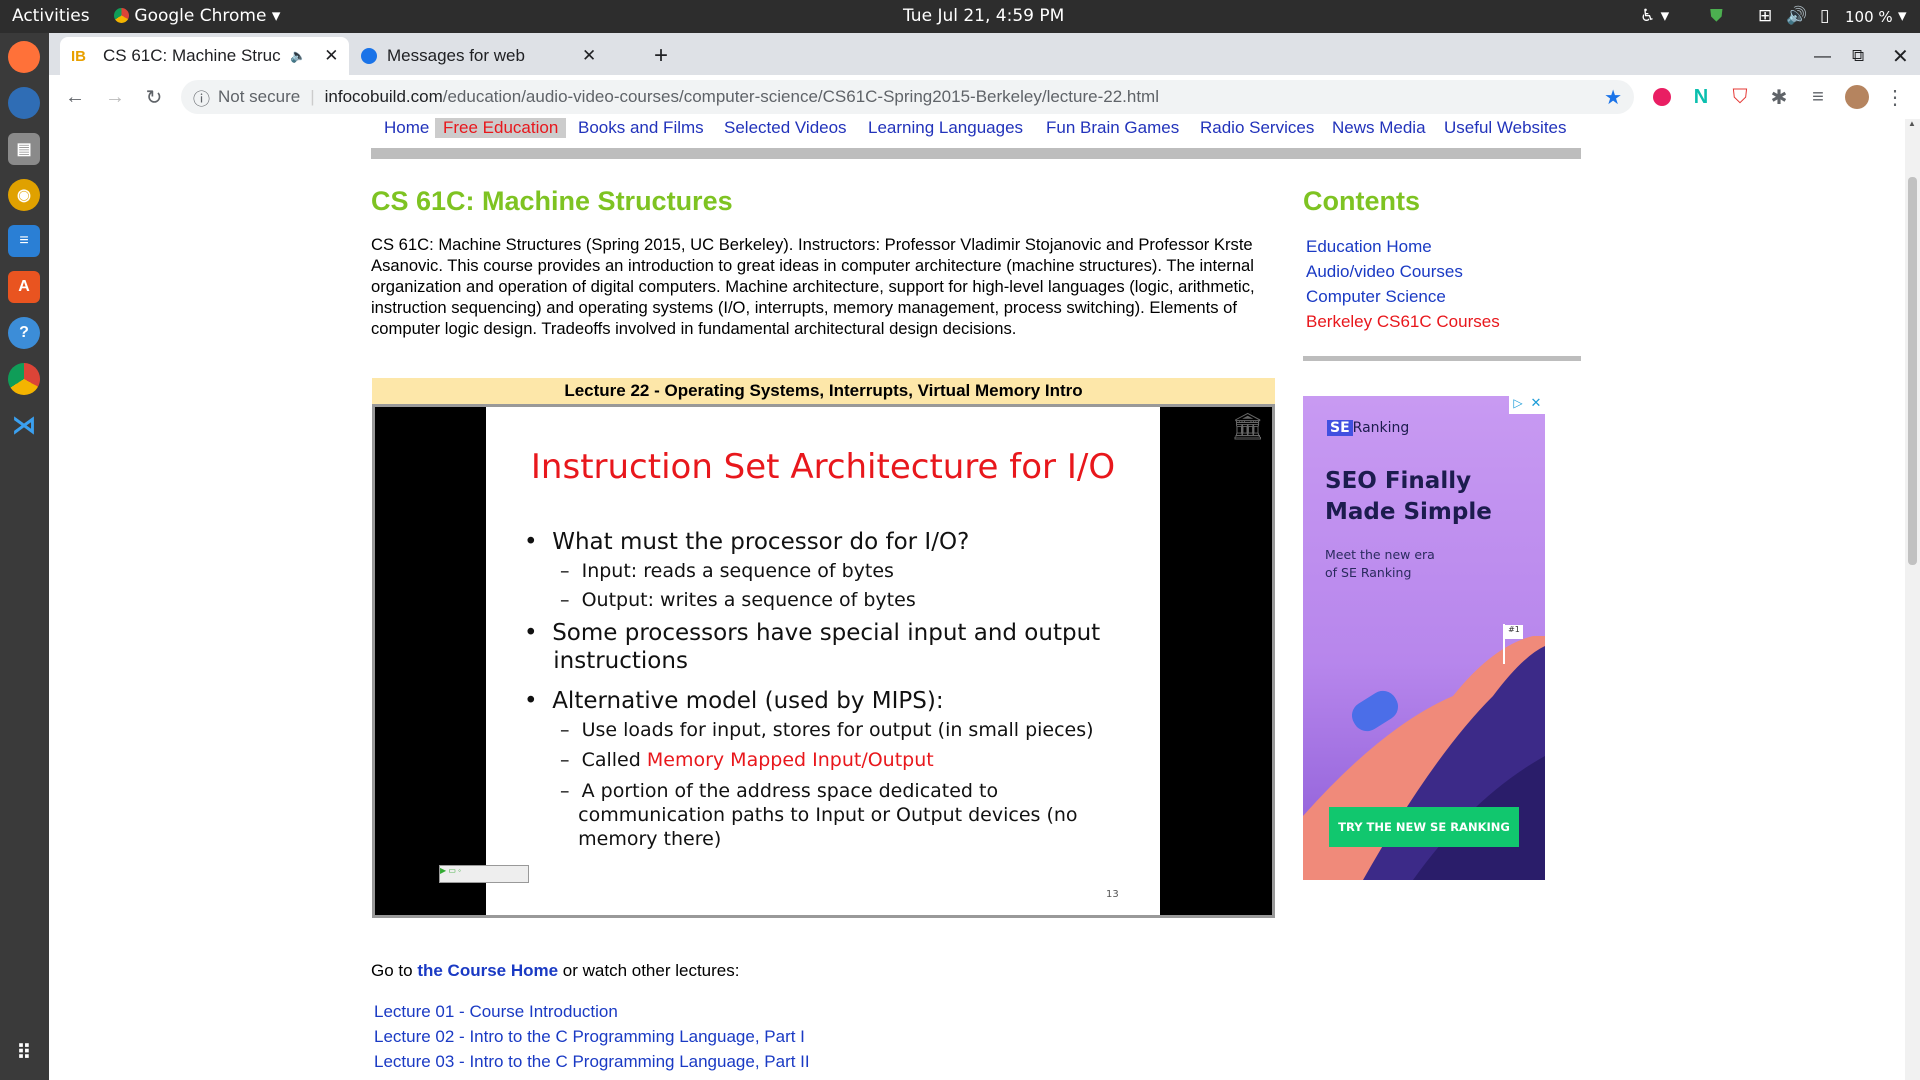  Describe the element at coordinates (727, 571) in the screenshot. I see `slide-sub-input: – Input: reads a sequence of bytes` at that location.